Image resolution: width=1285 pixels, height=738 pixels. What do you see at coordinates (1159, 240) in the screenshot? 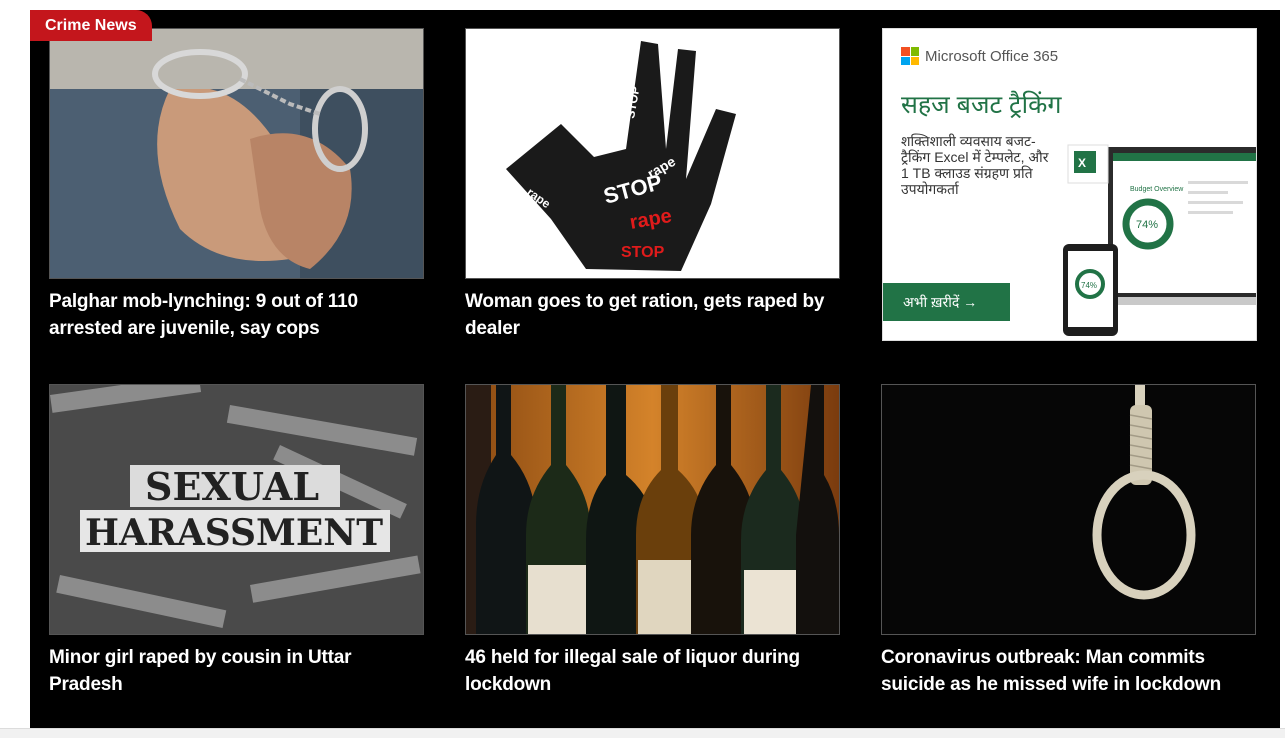
I see `excel-devices-illustration: Budget Overview 74% X 74%` at bounding box center [1159, 240].